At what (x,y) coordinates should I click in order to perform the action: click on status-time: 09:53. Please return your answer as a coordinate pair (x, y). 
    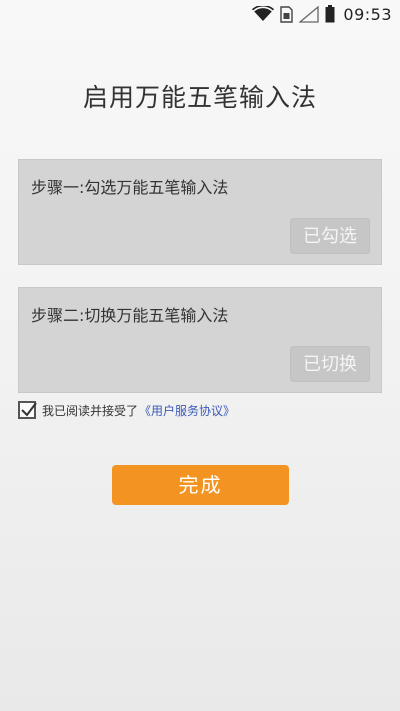
    Looking at the image, I should click on (367, 14).